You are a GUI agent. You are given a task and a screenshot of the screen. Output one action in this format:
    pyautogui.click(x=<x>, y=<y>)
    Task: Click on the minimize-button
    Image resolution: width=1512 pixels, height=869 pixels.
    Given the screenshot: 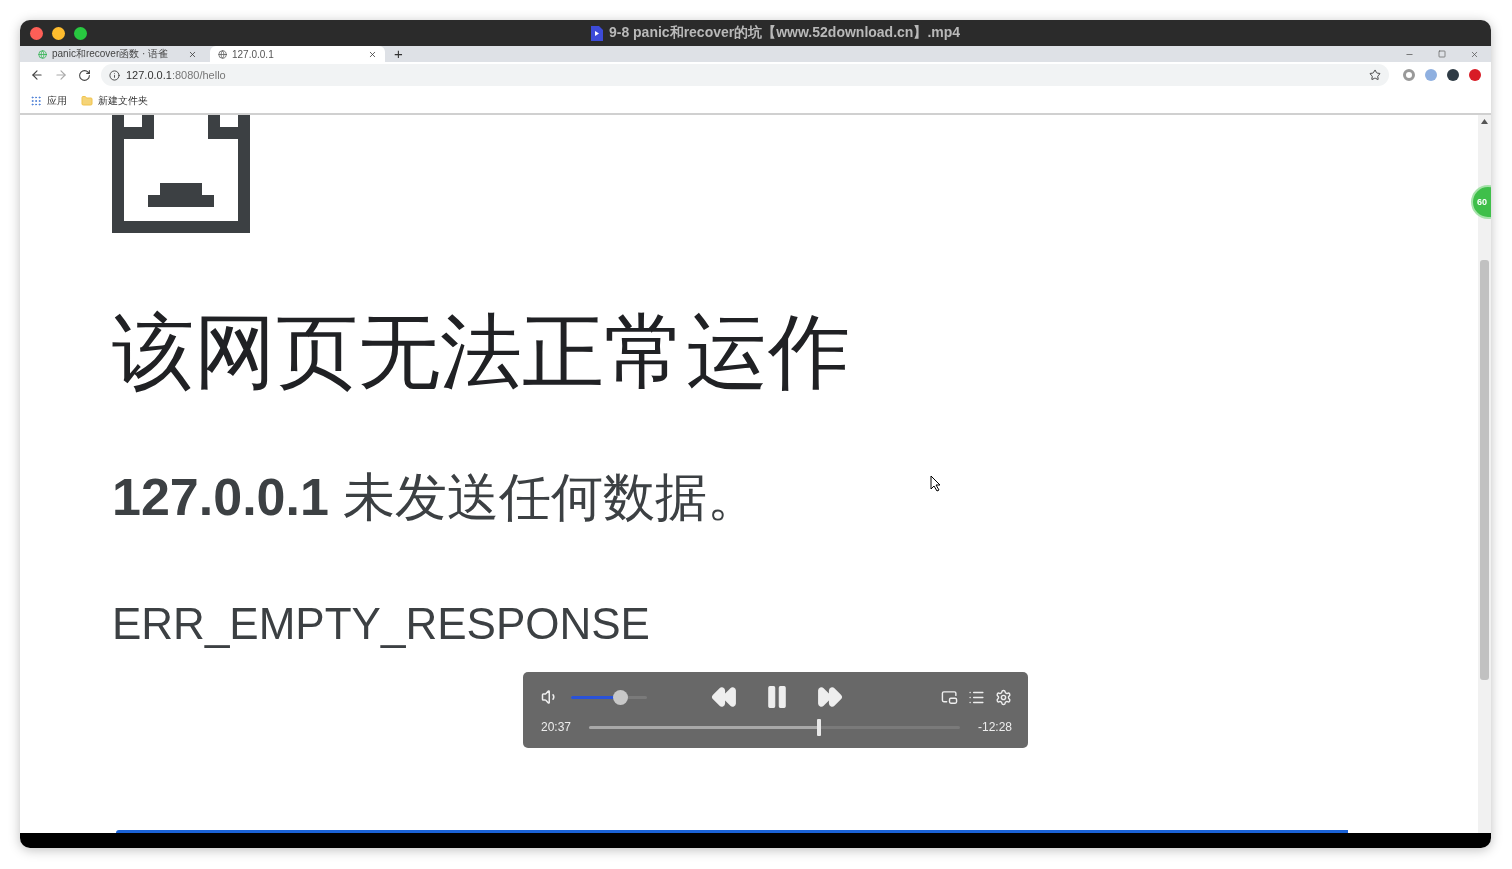 What is the action you would take?
    pyautogui.click(x=58, y=33)
    